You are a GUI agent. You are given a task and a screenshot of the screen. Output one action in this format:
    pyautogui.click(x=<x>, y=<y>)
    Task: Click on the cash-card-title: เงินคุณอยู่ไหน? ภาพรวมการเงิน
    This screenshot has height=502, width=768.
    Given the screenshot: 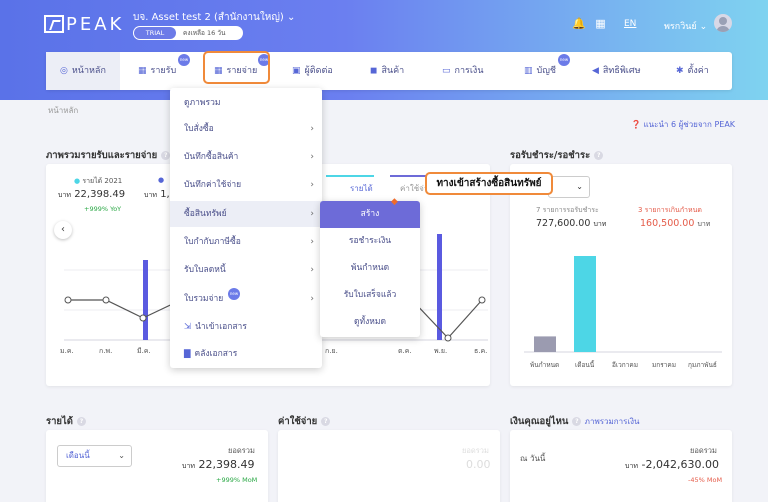 What is the action you would take?
    pyautogui.click(x=575, y=421)
    